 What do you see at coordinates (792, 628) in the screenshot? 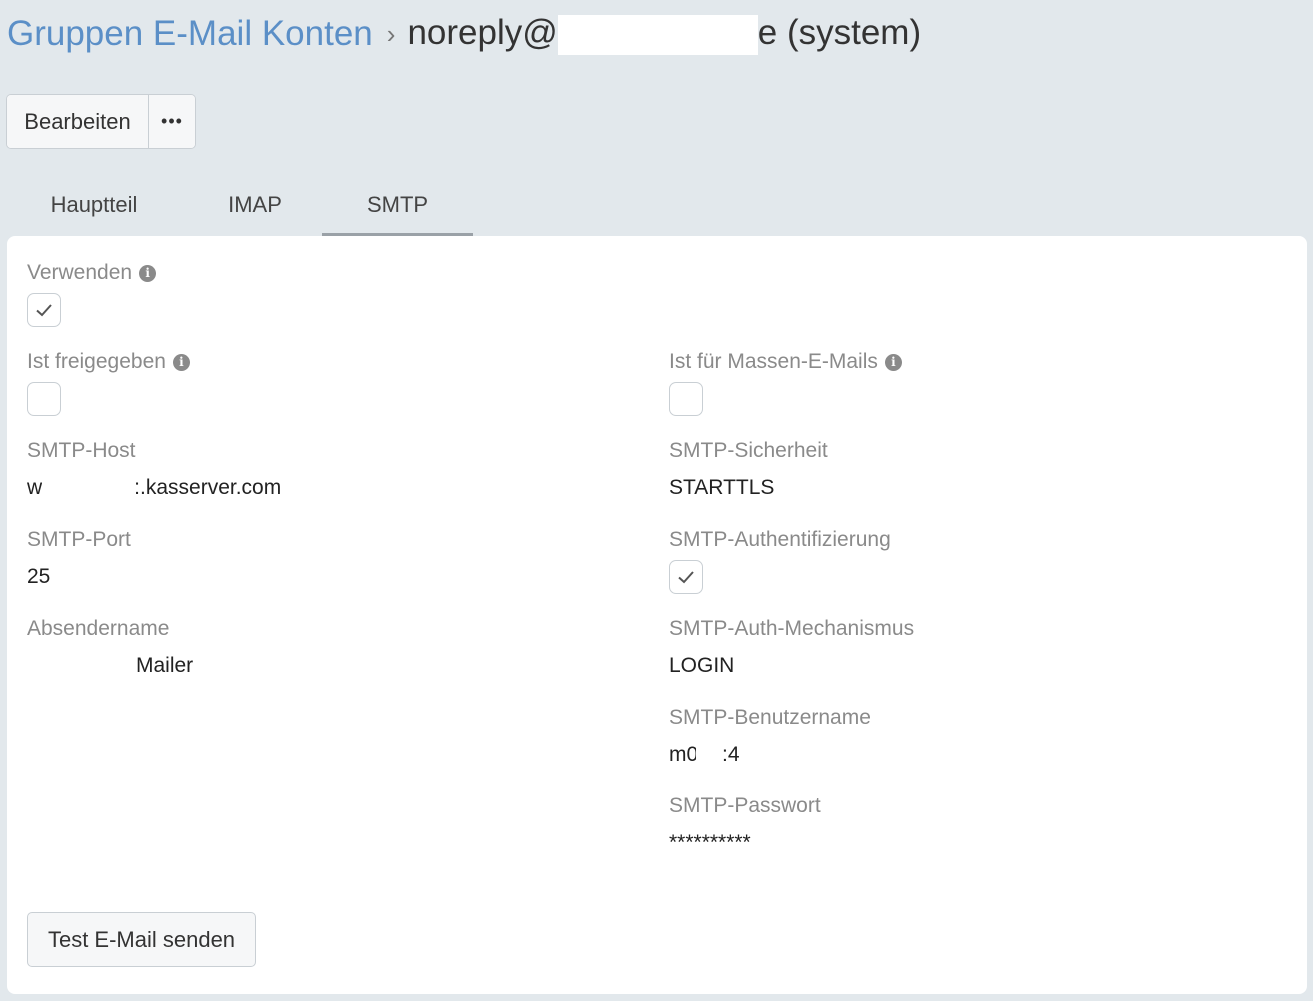
I see `smtp-auth-mechanism-label: SMTP-Auth-Mechanismus` at bounding box center [792, 628].